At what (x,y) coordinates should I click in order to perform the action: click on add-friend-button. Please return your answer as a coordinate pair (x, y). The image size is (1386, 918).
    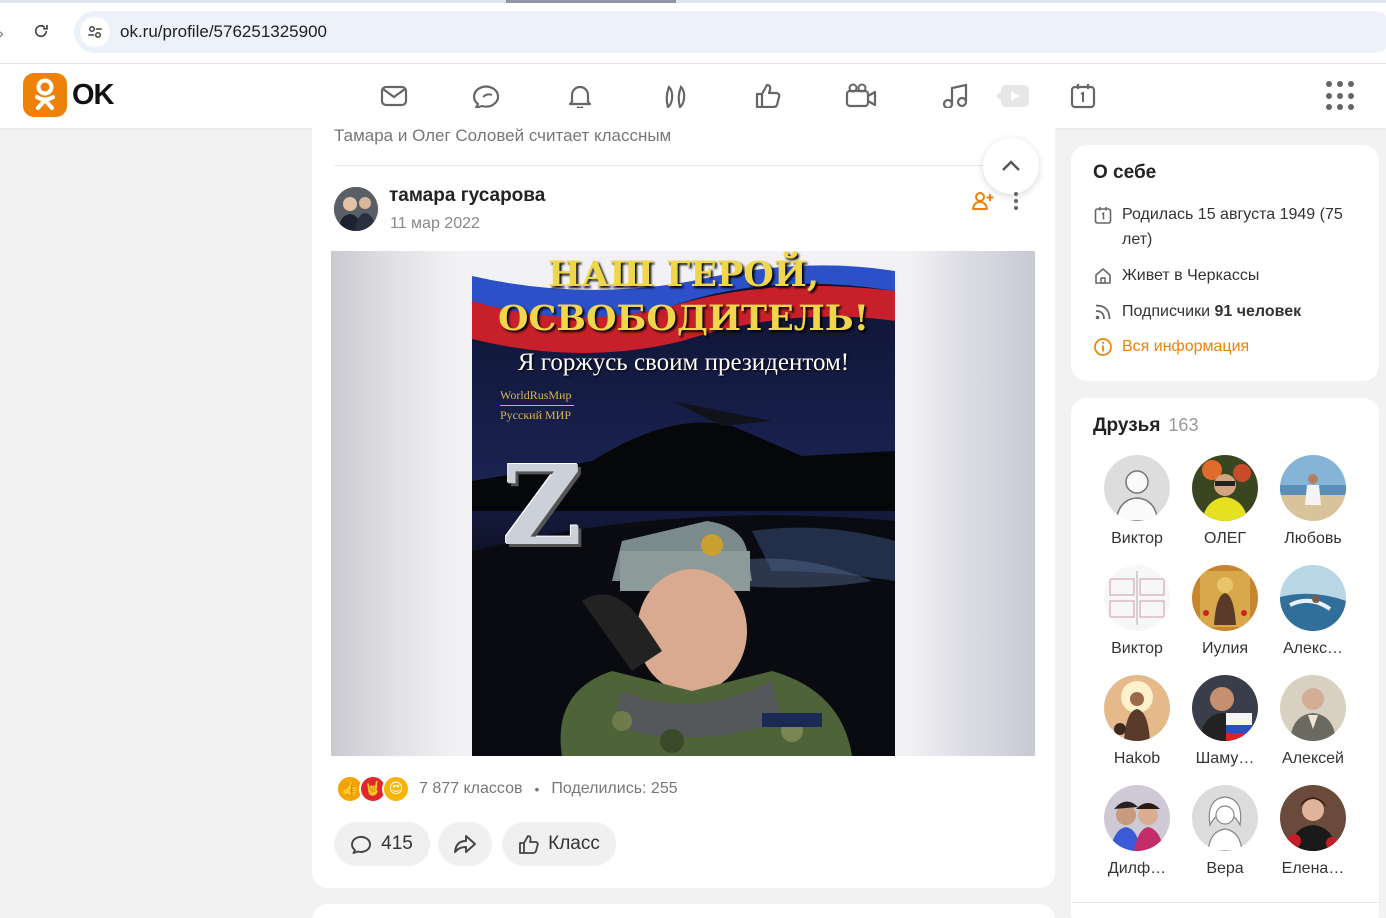
    Looking at the image, I should click on (983, 201).